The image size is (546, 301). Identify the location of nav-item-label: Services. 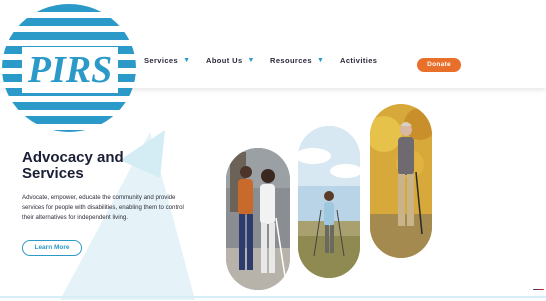
(161, 60).